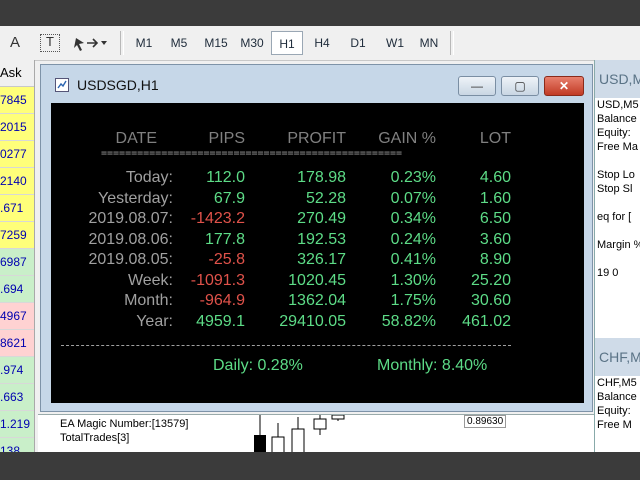 The width and height of the screenshot is (640, 480). Describe the element at coordinates (608, 273) in the screenshot. I see `chart-info-line: 19 0` at that location.